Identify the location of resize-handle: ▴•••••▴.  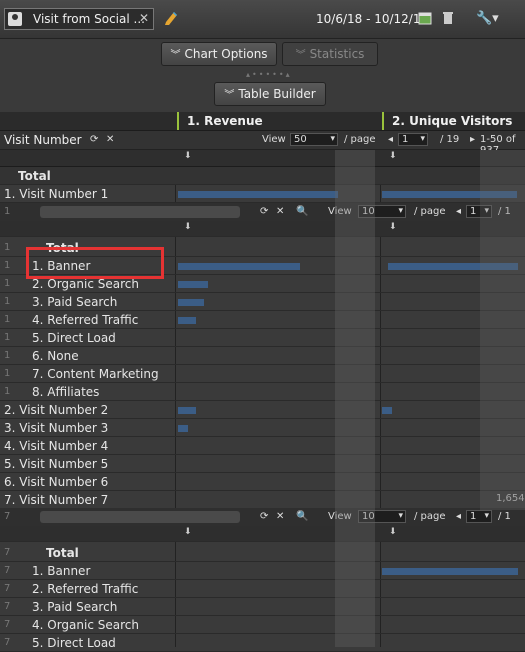
(269, 74).